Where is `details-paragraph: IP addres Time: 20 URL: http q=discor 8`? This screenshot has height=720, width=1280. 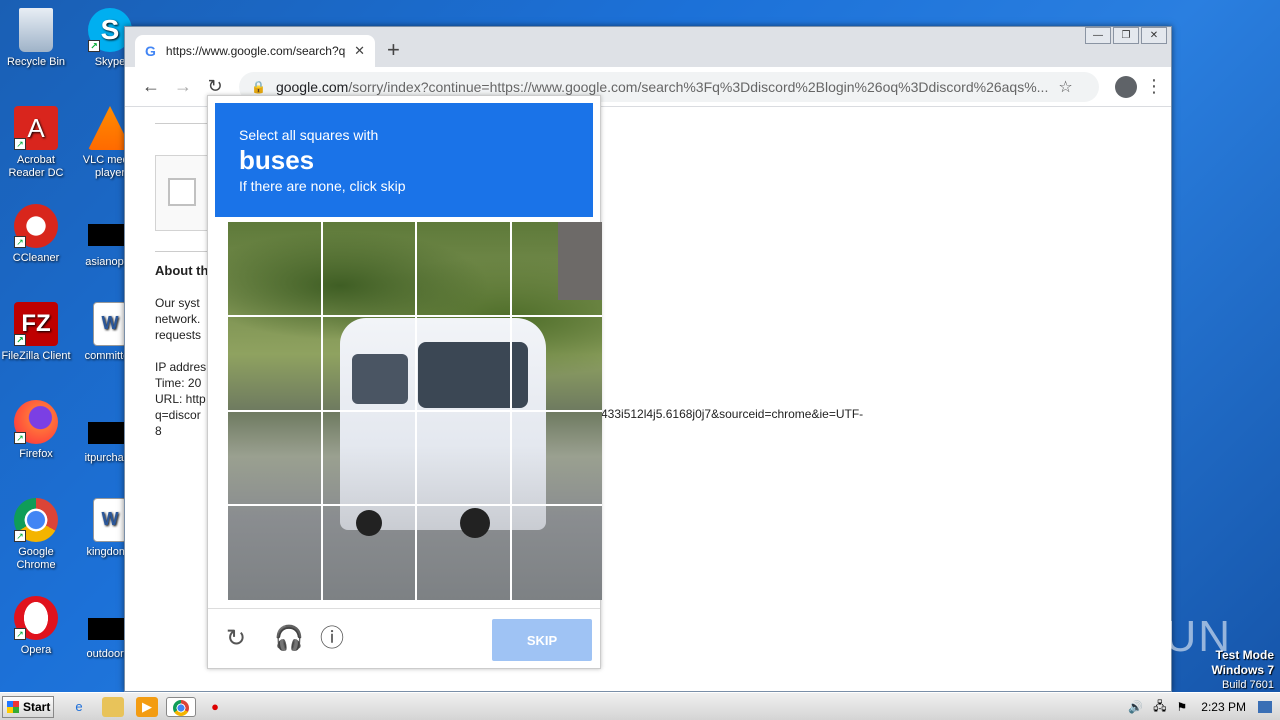
details-paragraph: IP addres Time: 20 URL: http q=discor 8 is located at coordinates (180, 399).